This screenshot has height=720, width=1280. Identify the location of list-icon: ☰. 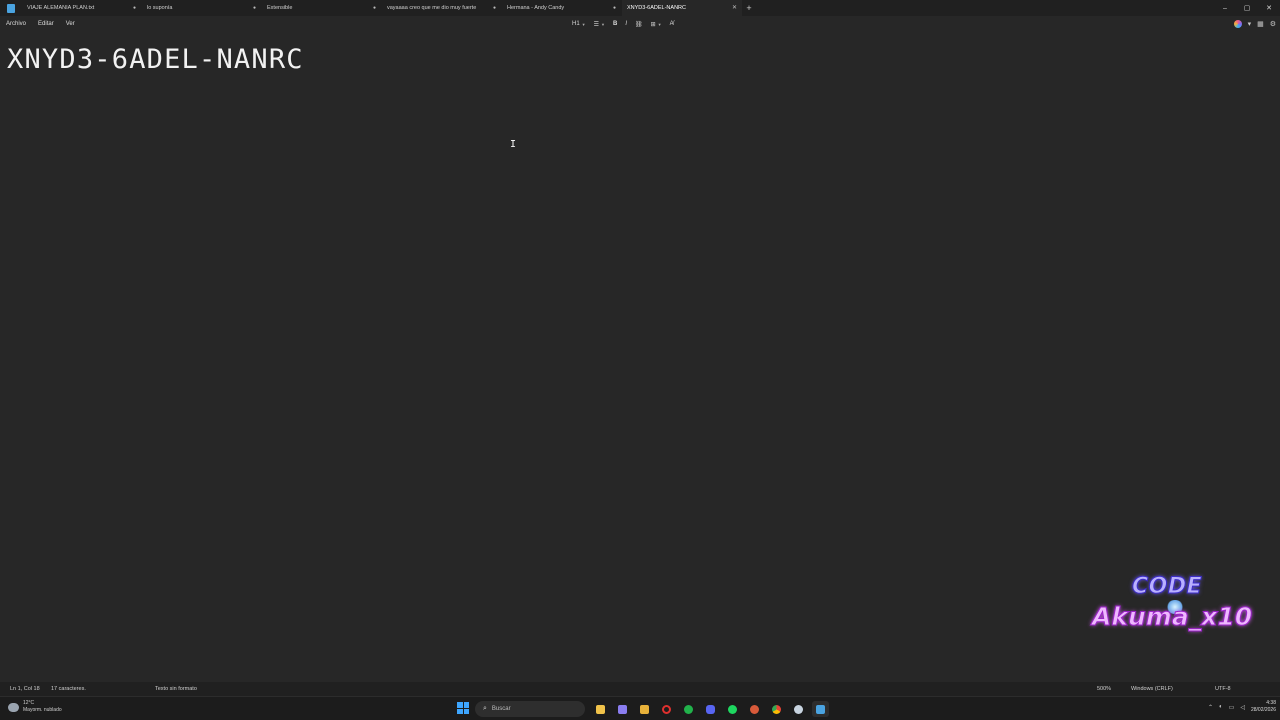
(596, 24).